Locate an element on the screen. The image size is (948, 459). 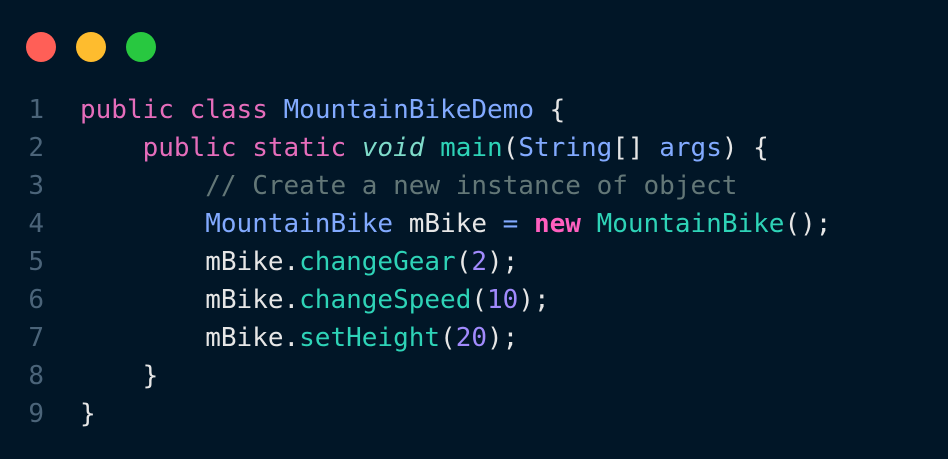
code-token: [] is located at coordinates (636, 148).